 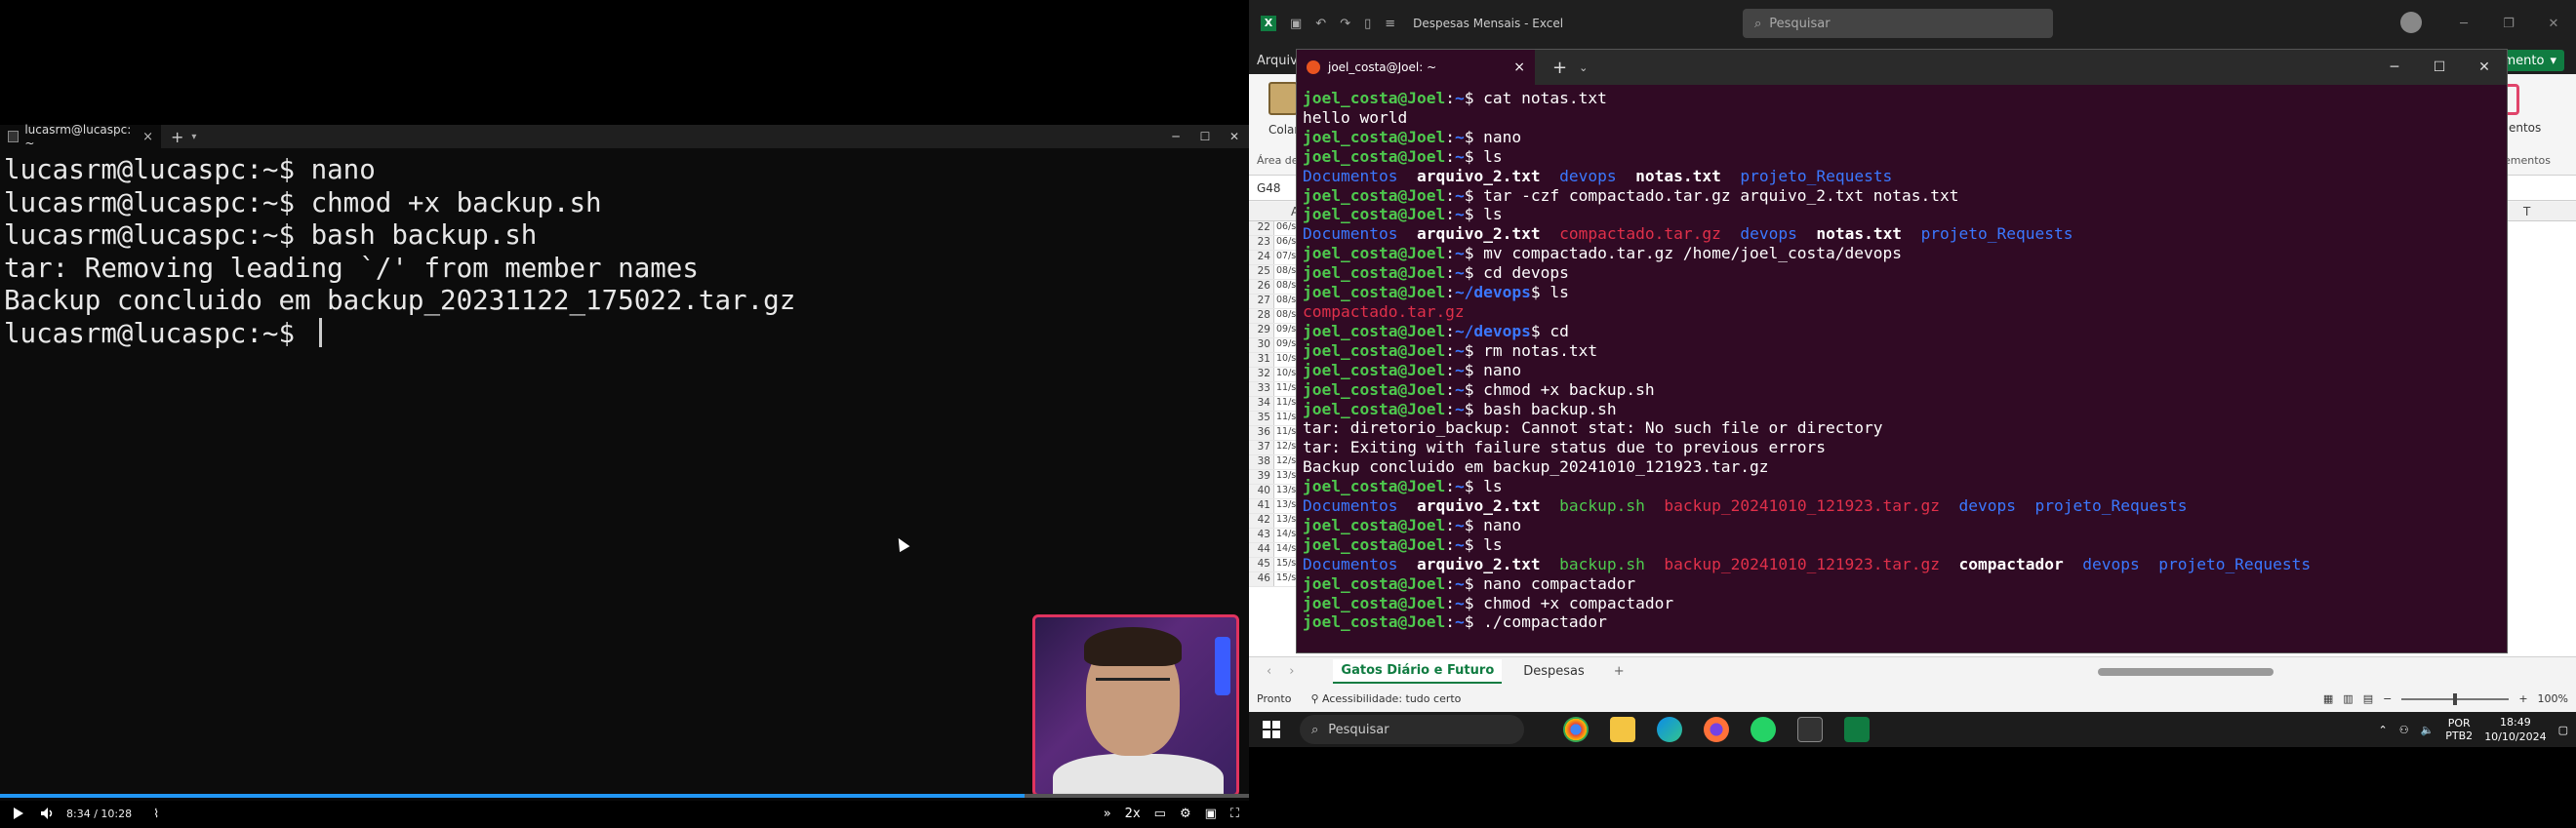 I want to click on firefox-icon, so click(x=1716, y=729).